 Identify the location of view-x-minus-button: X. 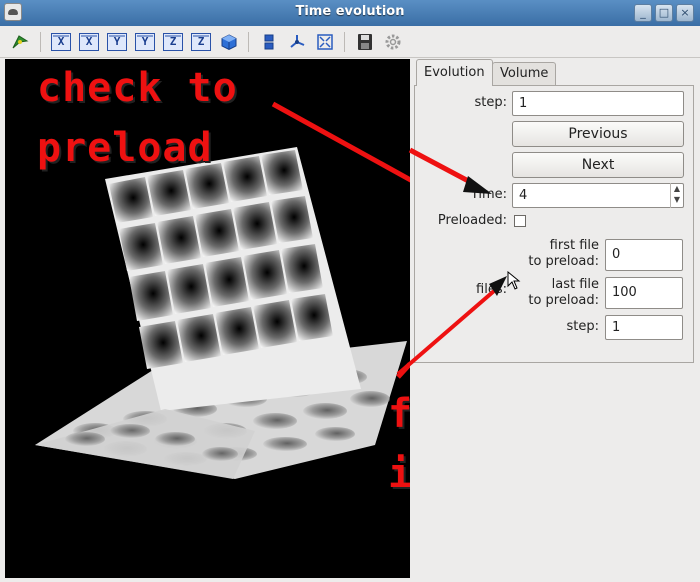
(89, 42).